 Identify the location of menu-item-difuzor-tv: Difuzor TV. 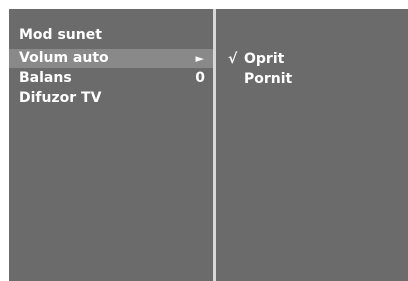
(111, 98).